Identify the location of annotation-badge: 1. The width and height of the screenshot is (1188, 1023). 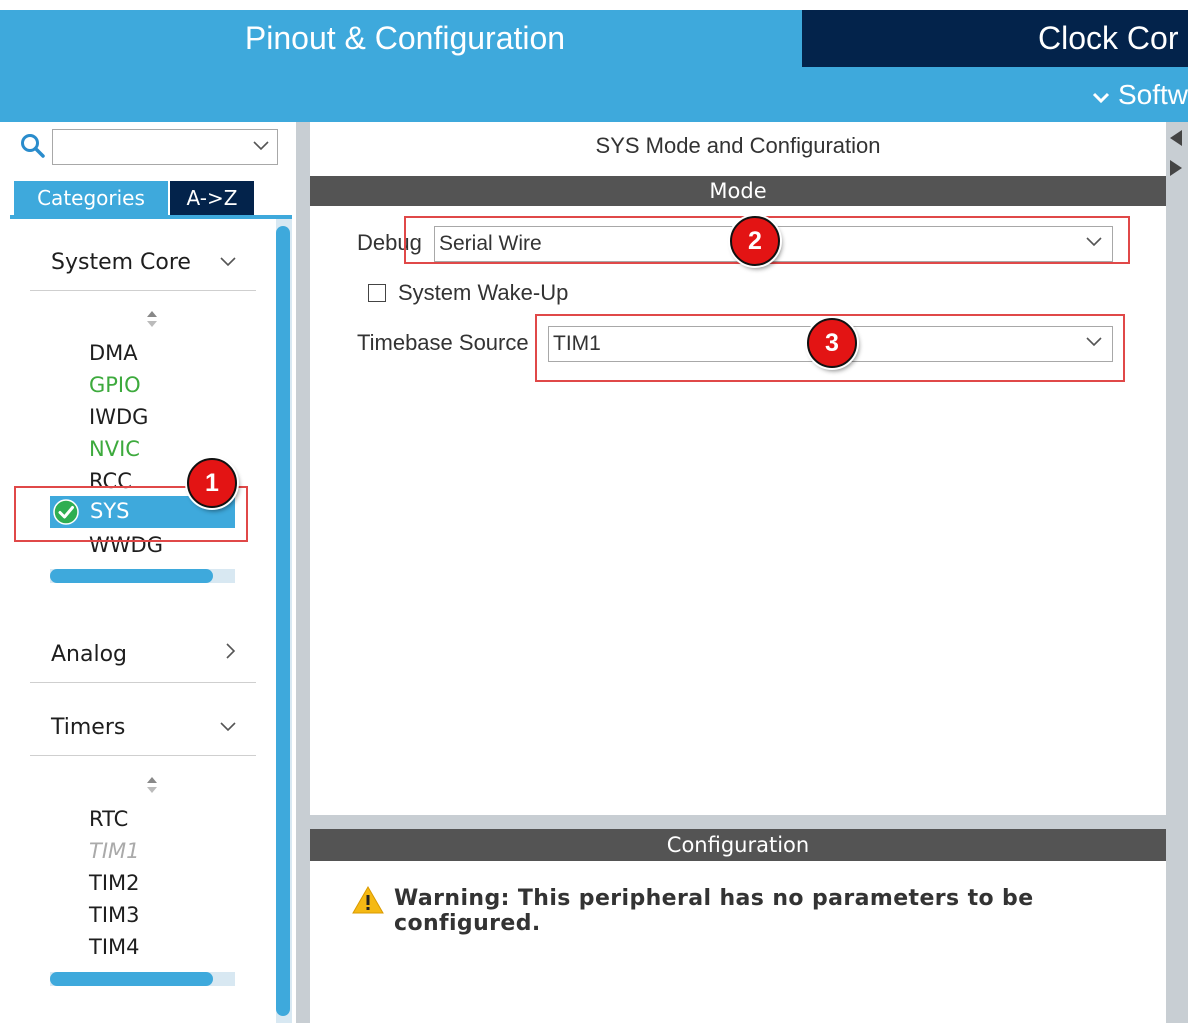
(212, 483).